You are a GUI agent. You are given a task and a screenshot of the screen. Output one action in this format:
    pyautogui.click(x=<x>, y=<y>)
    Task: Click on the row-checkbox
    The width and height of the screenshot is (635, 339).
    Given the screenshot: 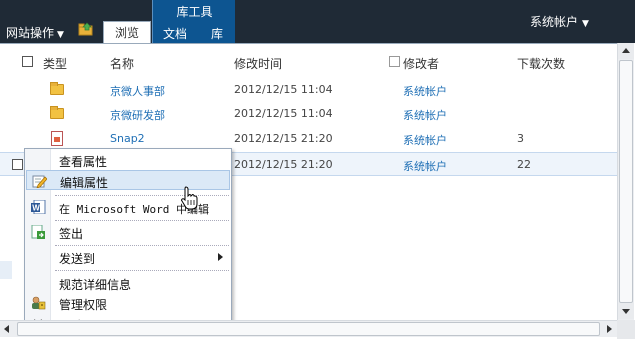 What is the action you would take?
    pyautogui.click(x=17, y=164)
    